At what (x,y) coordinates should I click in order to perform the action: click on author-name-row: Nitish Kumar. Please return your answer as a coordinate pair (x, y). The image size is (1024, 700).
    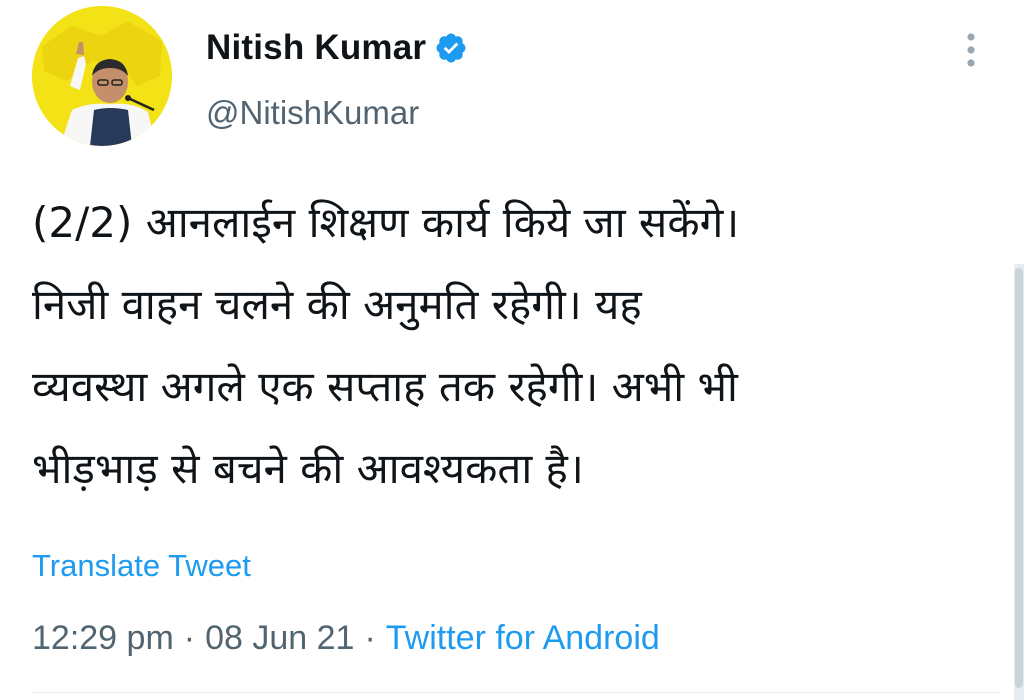
    Looking at the image, I should click on (337, 48).